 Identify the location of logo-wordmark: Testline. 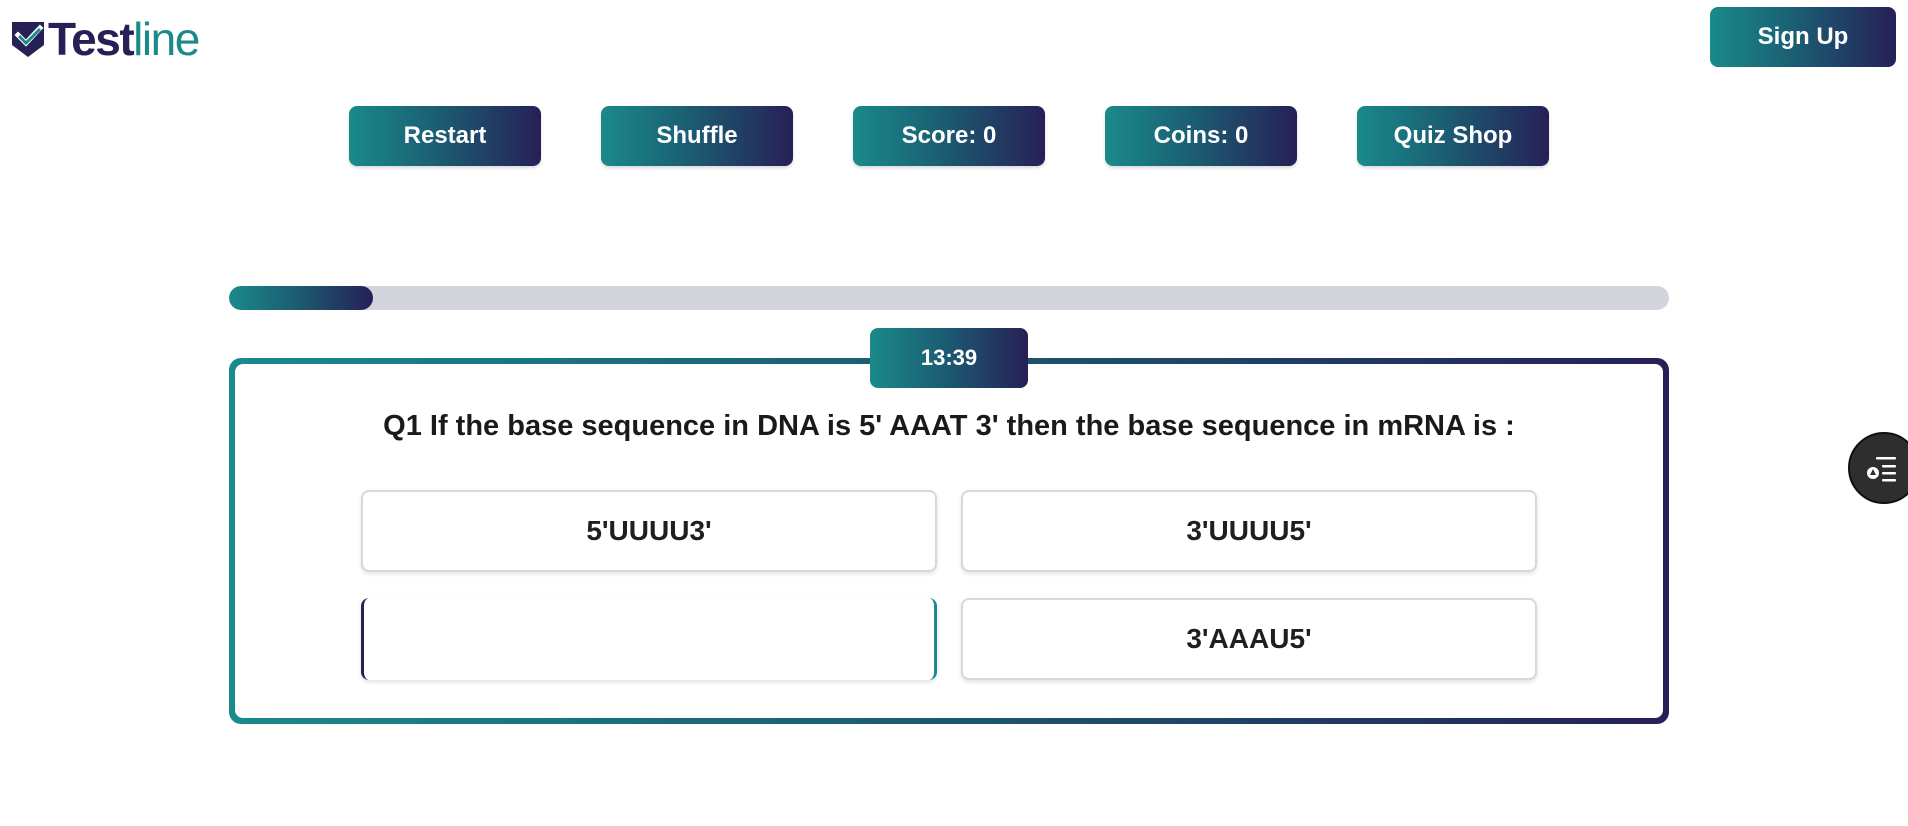
(124, 39).